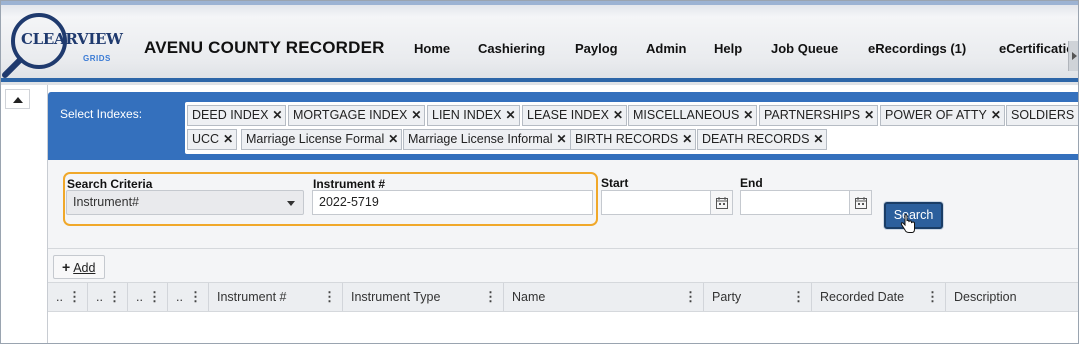 The height and width of the screenshot is (344, 1079). What do you see at coordinates (72, 39) in the screenshot?
I see `logo-text: CLEARVIEW` at bounding box center [72, 39].